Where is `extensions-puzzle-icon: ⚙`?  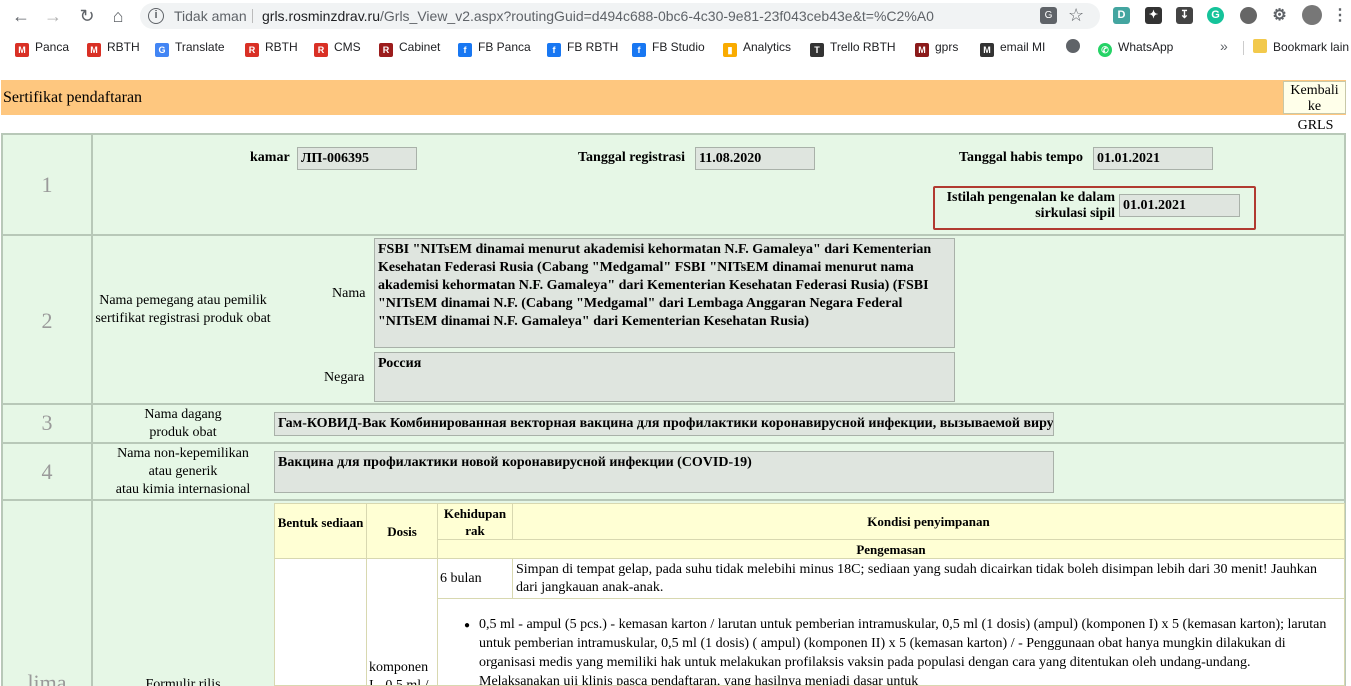
extensions-puzzle-icon: ⚙ is located at coordinates (1279, 15).